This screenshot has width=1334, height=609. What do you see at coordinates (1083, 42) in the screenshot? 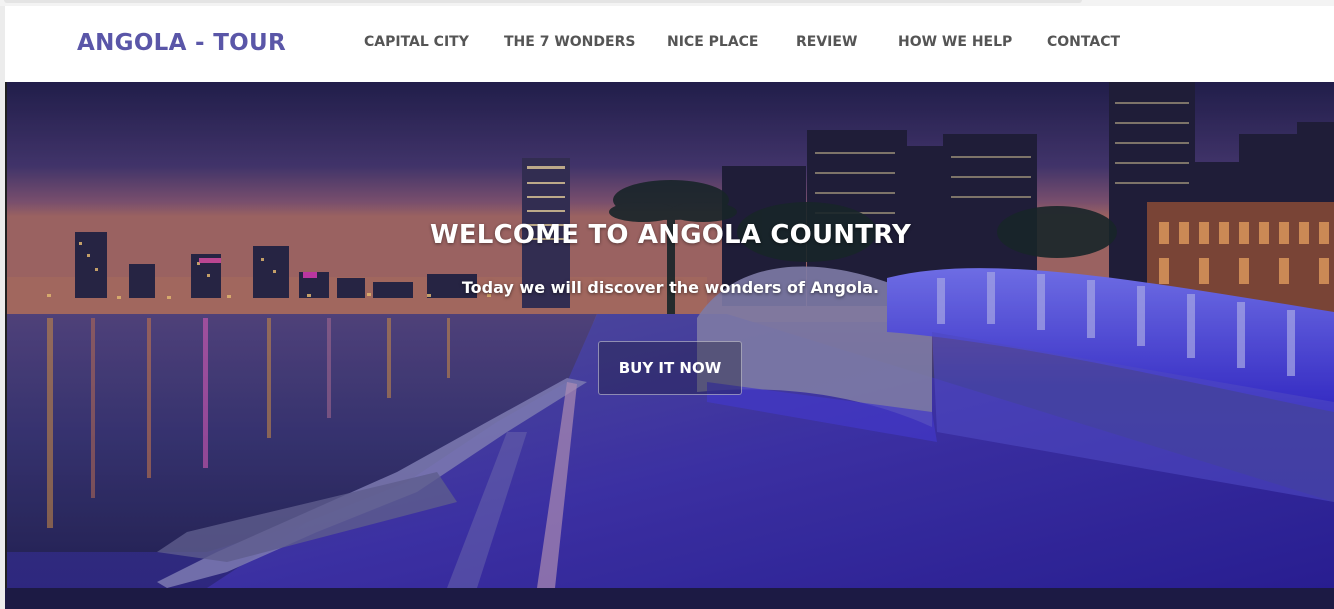
I see `nav-link-contact: CONTACT` at bounding box center [1083, 42].